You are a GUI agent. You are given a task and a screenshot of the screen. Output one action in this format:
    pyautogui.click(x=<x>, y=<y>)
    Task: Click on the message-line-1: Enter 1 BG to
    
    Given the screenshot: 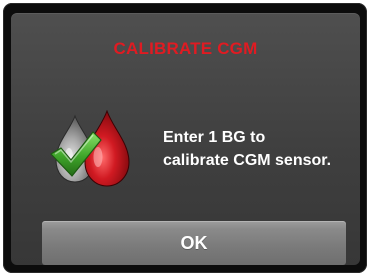 What is the action you would take?
    pyautogui.click(x=214, y=137)
    